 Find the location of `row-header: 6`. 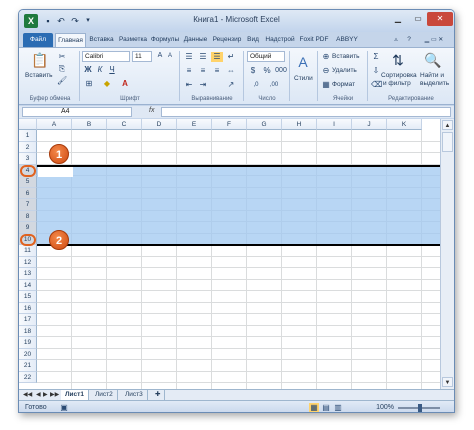

row-header: 6 is located at coordinates (28, 193).